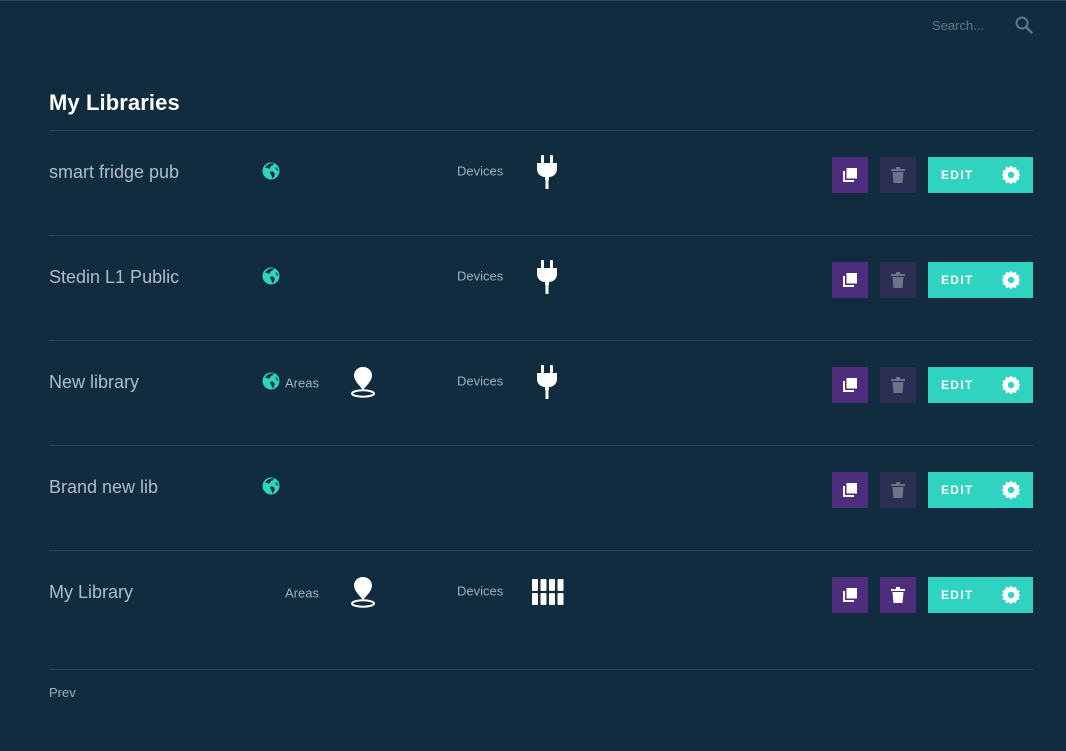  I want to click on library-row: Brand new lib EDIT, so click(541, 498).